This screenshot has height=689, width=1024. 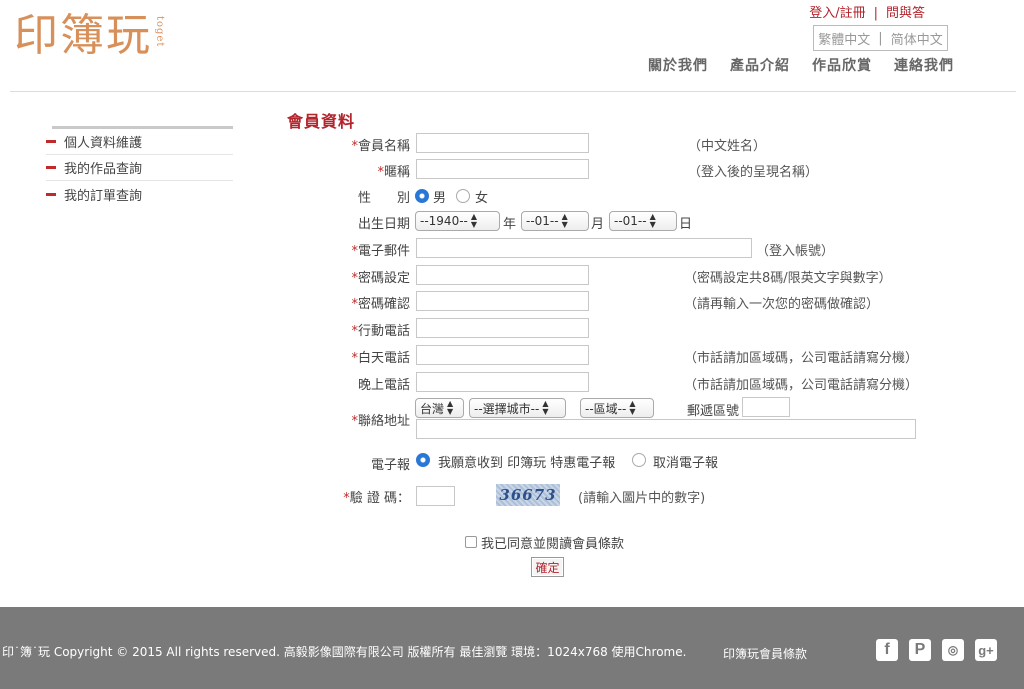 I want to click on logo-vertical-text: toget, so click(x=159, y=32).